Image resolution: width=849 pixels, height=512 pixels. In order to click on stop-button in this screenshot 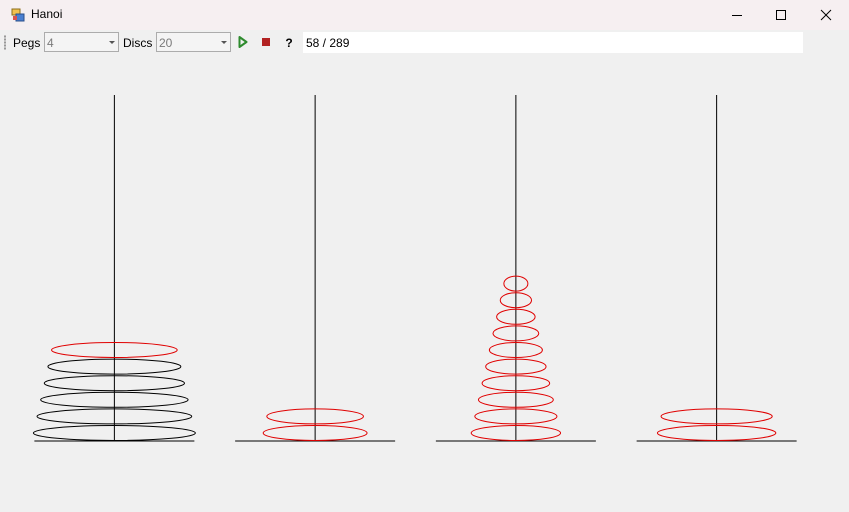, I will do `click(266, 42)`.